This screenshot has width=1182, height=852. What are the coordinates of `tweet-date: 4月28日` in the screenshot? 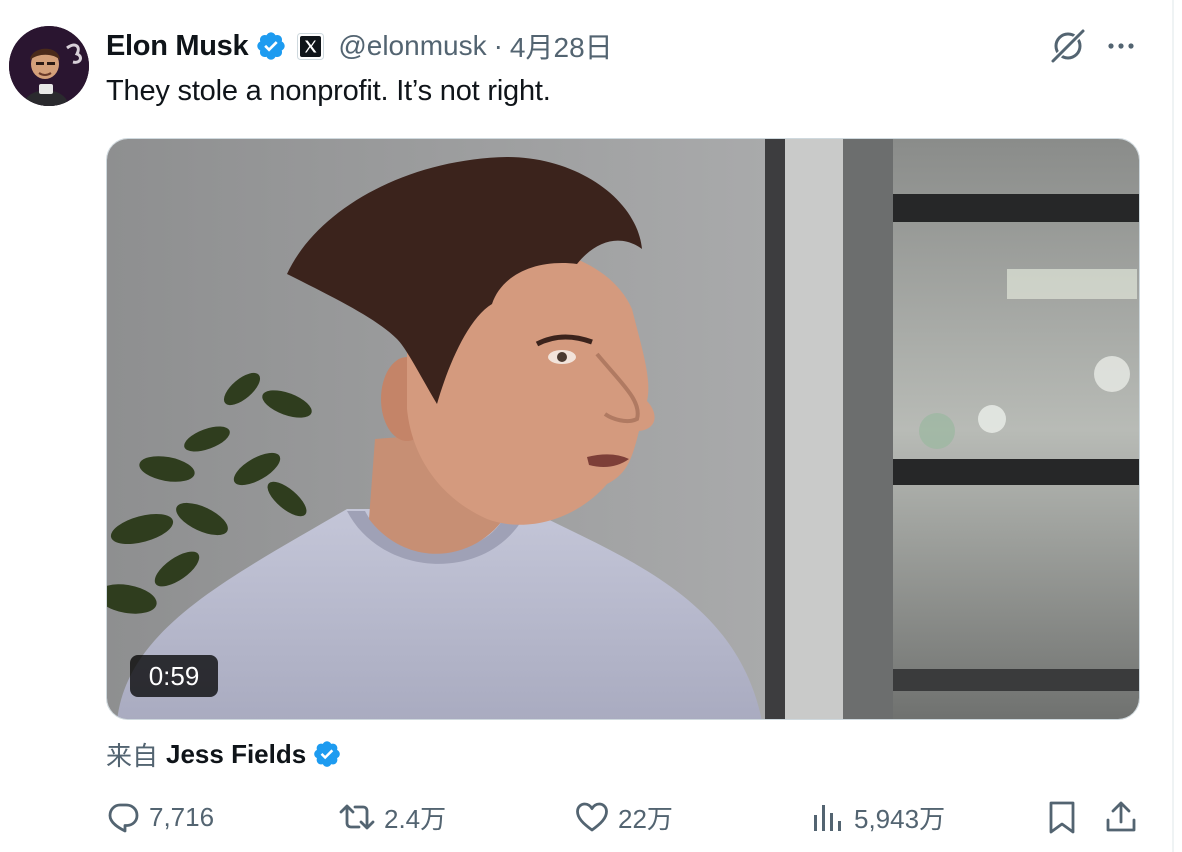 It's located at (561, 46).